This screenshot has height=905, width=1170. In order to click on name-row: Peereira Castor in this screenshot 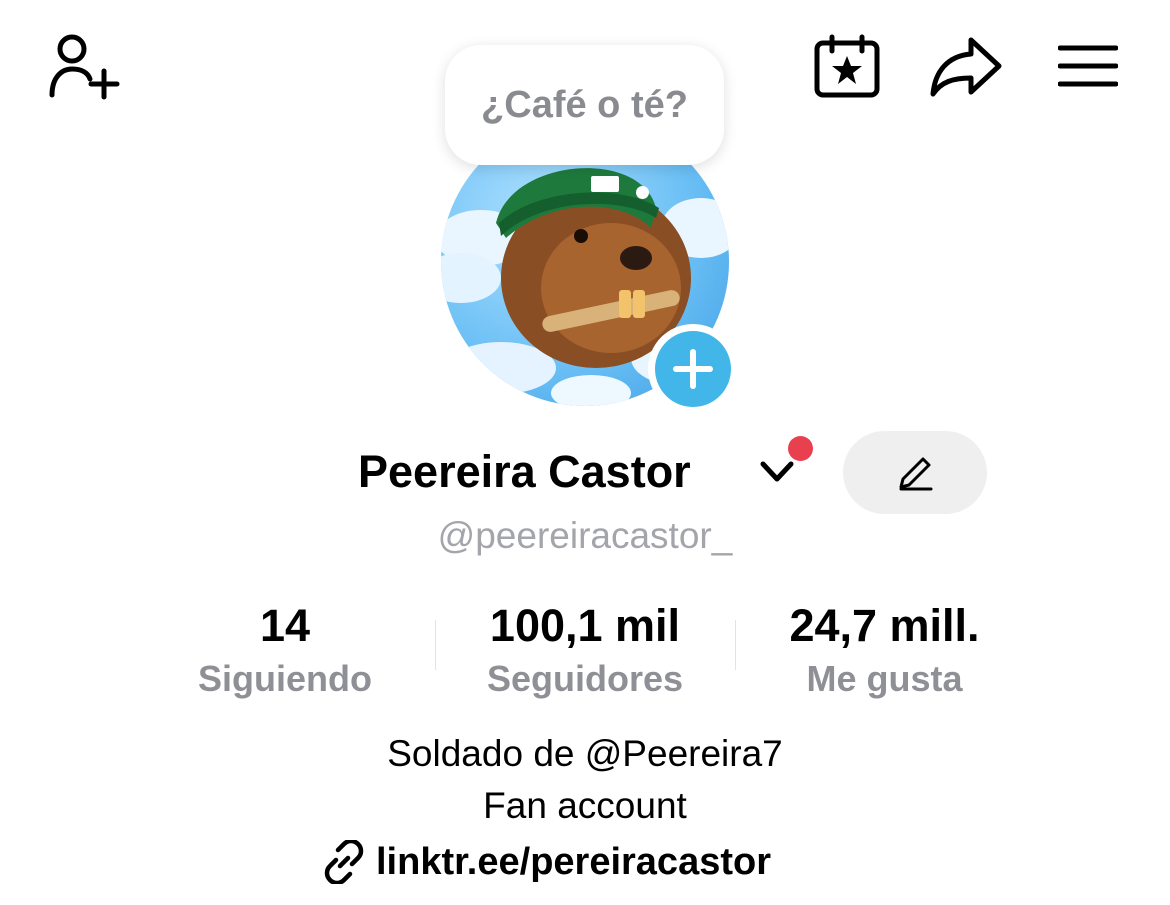, I will do `click(585, 472)`.